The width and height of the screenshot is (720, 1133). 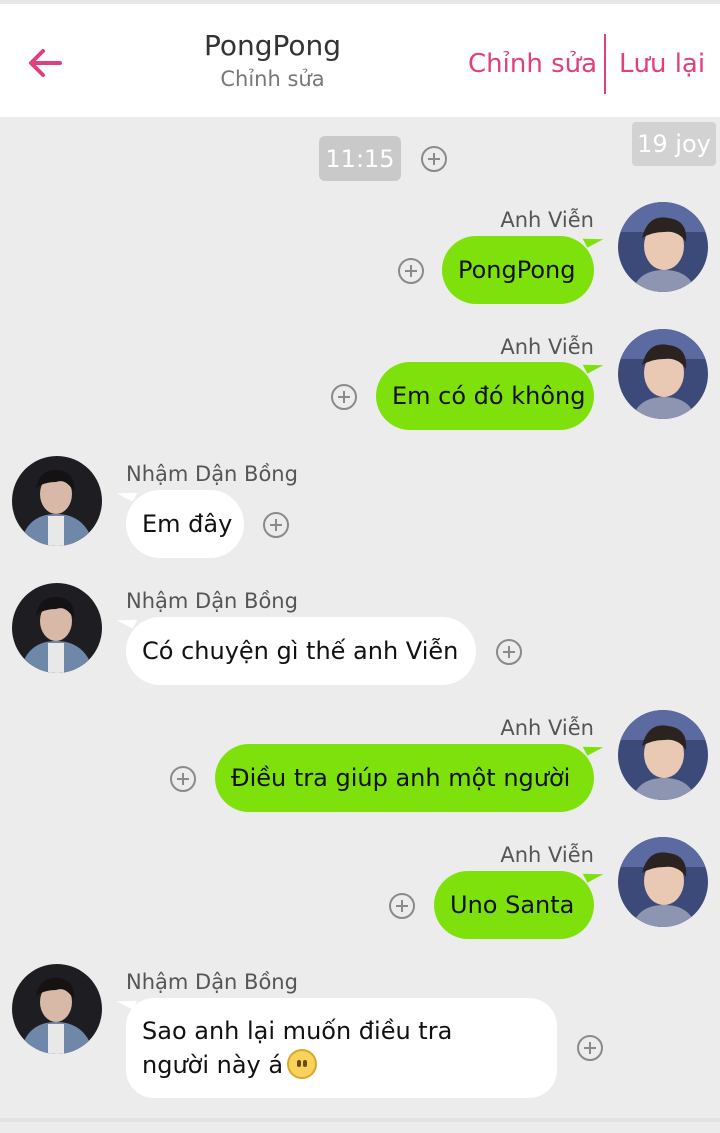 I want to click on chat-subtitle: Chỉnh sửa, so click(x=272, y=79).